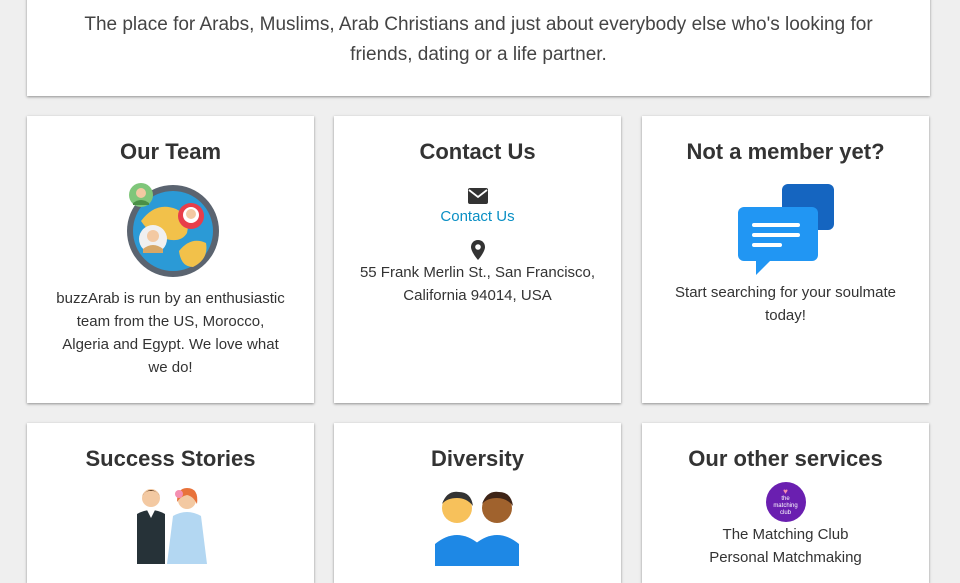 This screenshot has width=960, height=583. Describe the element at coordinates (785, 505) in the screenshot. I see `matching-club-logo-text: the matching club` at that location.